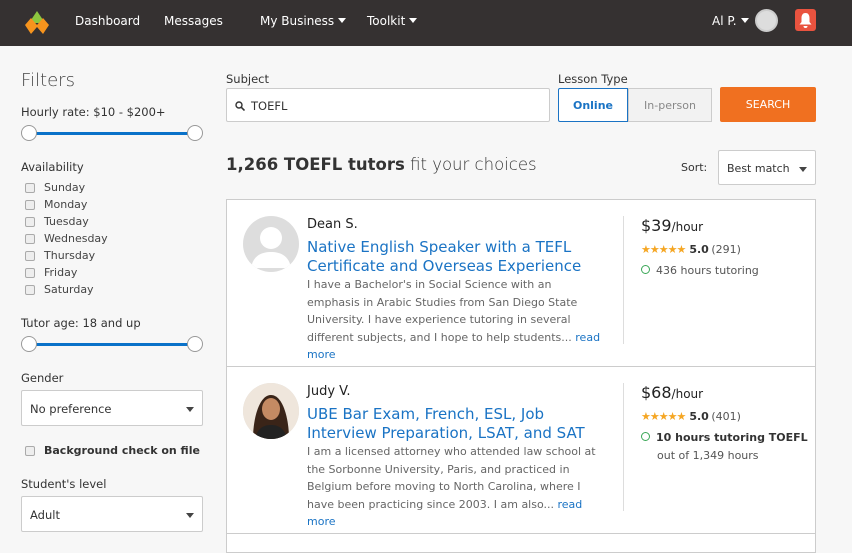  I want to click on select-value: Best match, so click(758, 168).